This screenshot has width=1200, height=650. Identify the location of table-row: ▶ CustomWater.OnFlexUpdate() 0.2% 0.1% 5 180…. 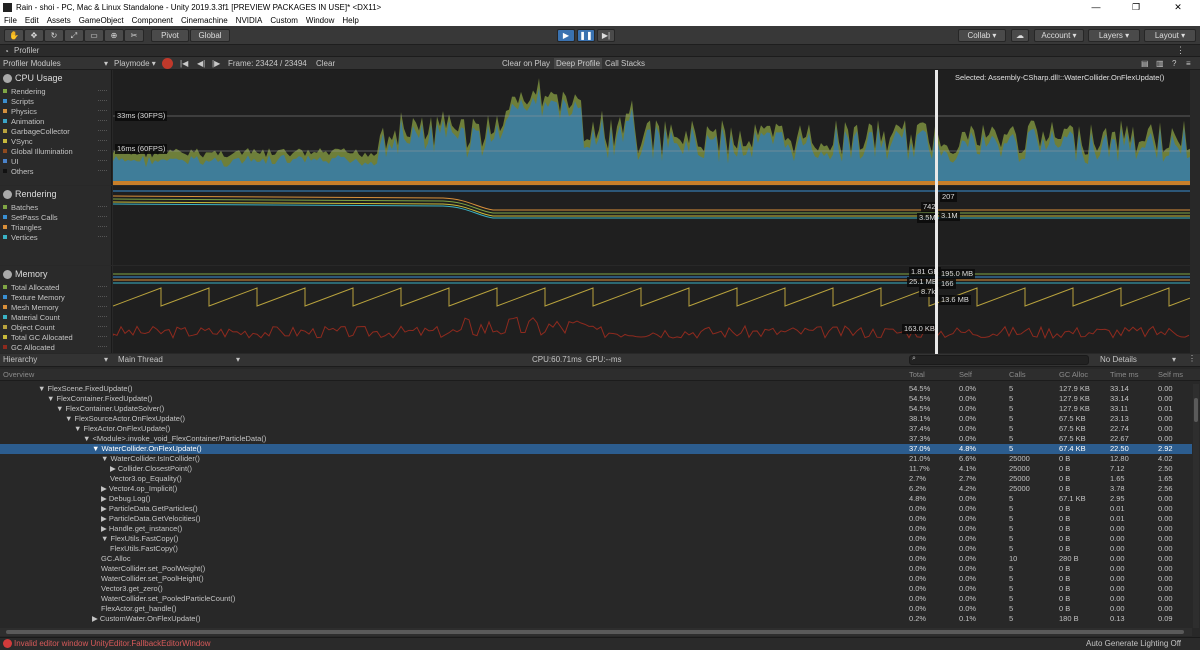
(596, 619).